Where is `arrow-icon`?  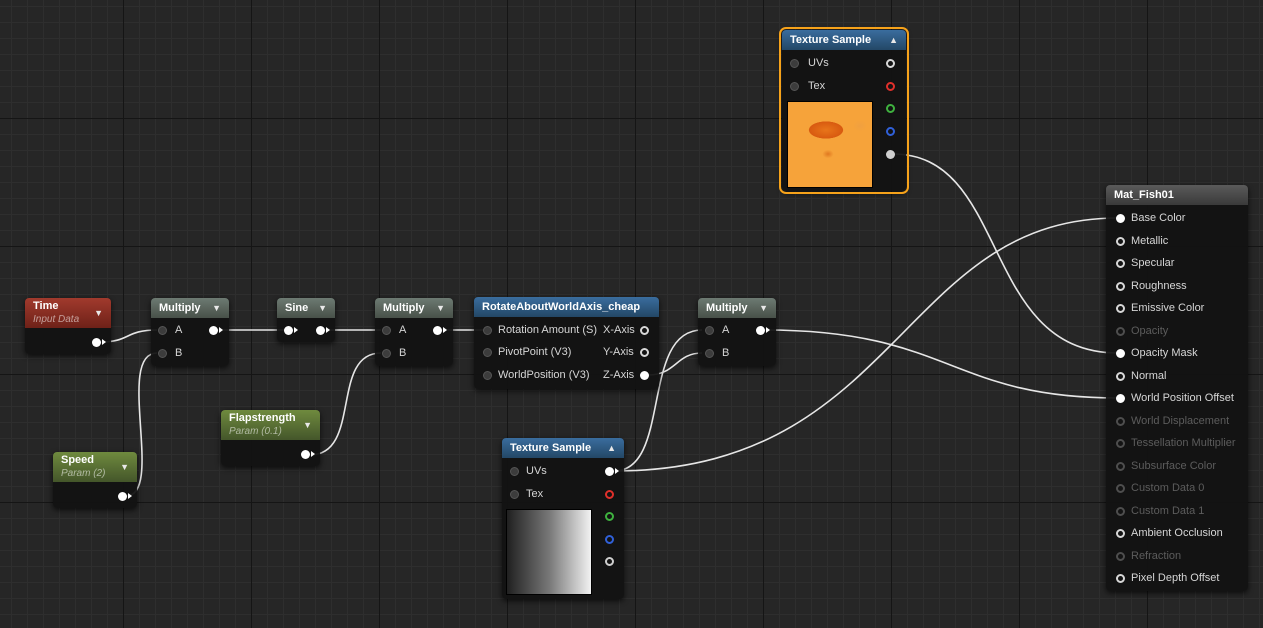 arrow-icon is located at coordinates (445, 330).